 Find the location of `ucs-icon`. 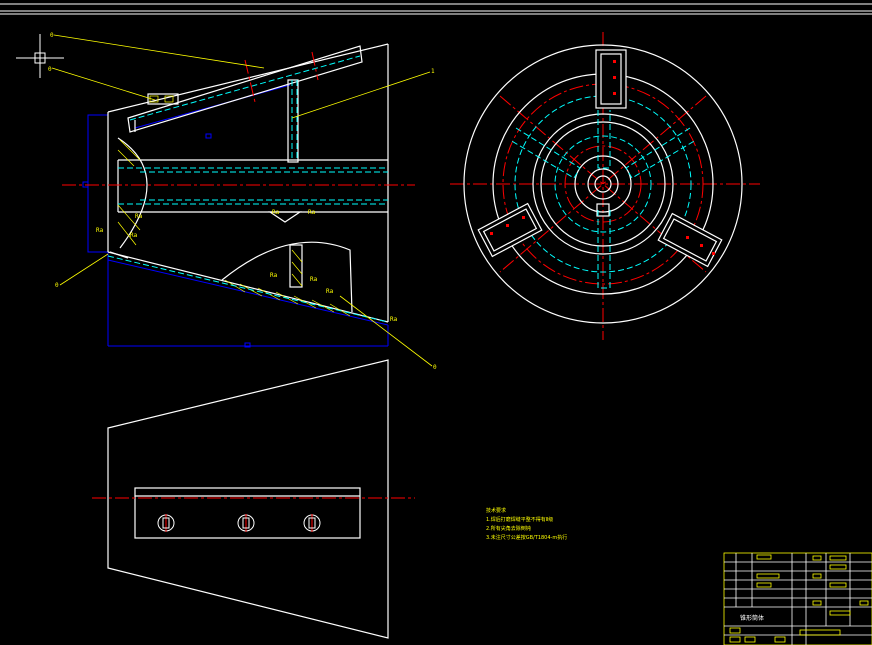

ucs-icon is located at coordinates (40, 56).